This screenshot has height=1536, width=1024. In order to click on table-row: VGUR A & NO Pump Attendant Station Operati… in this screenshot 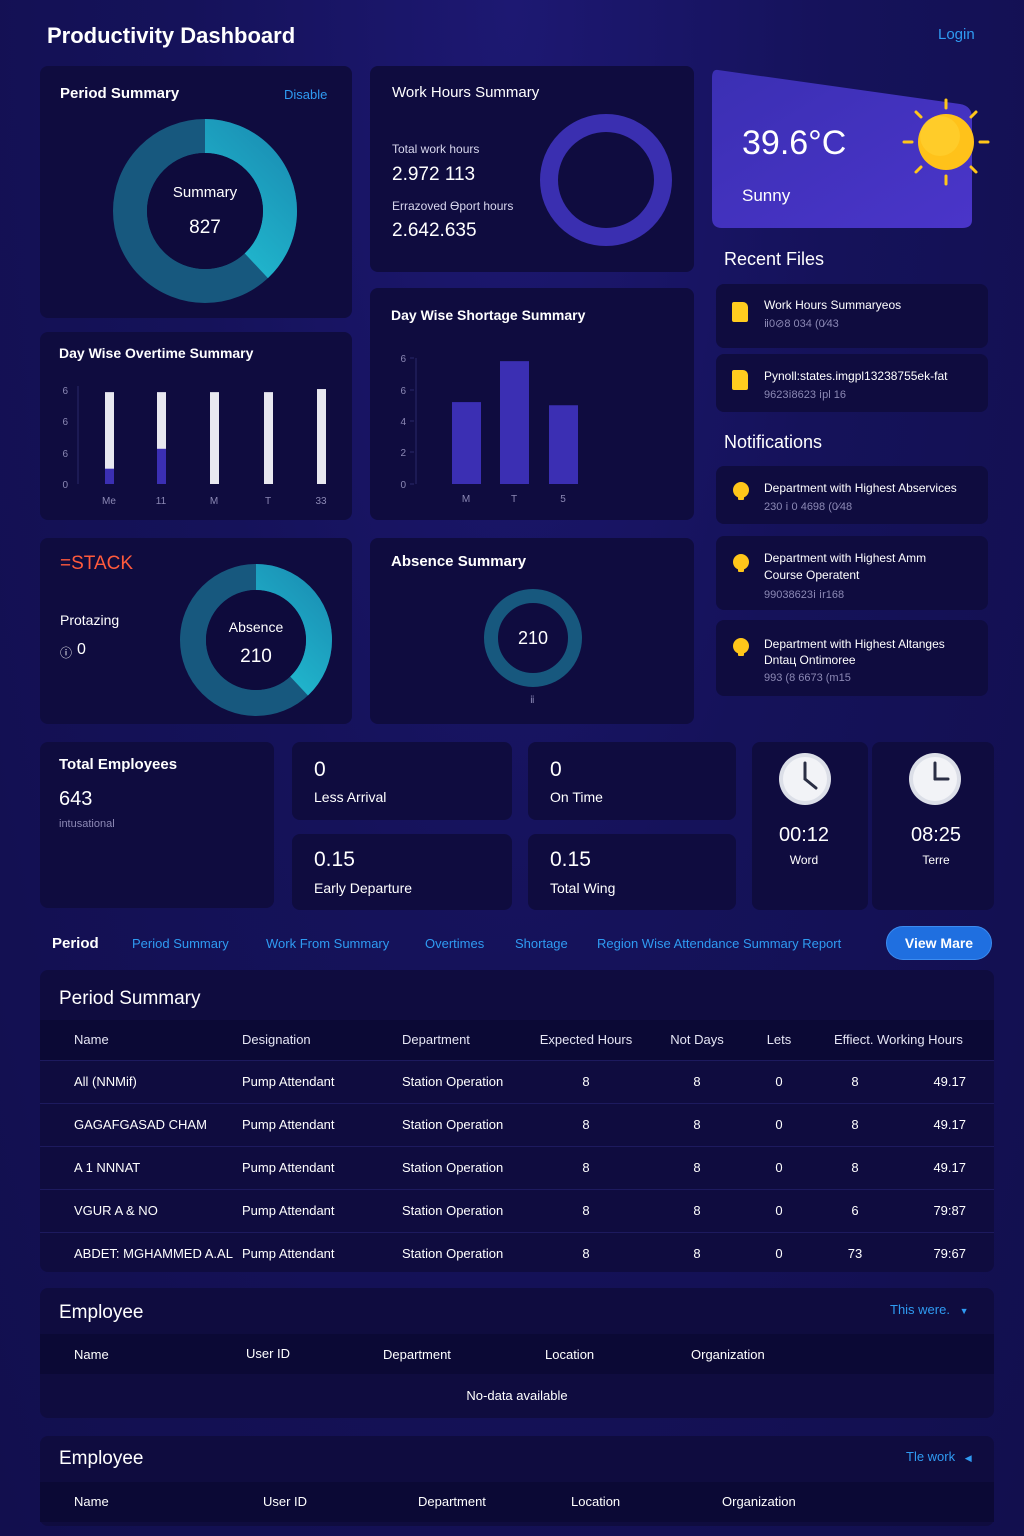, I will do `click(517, 1210)`.